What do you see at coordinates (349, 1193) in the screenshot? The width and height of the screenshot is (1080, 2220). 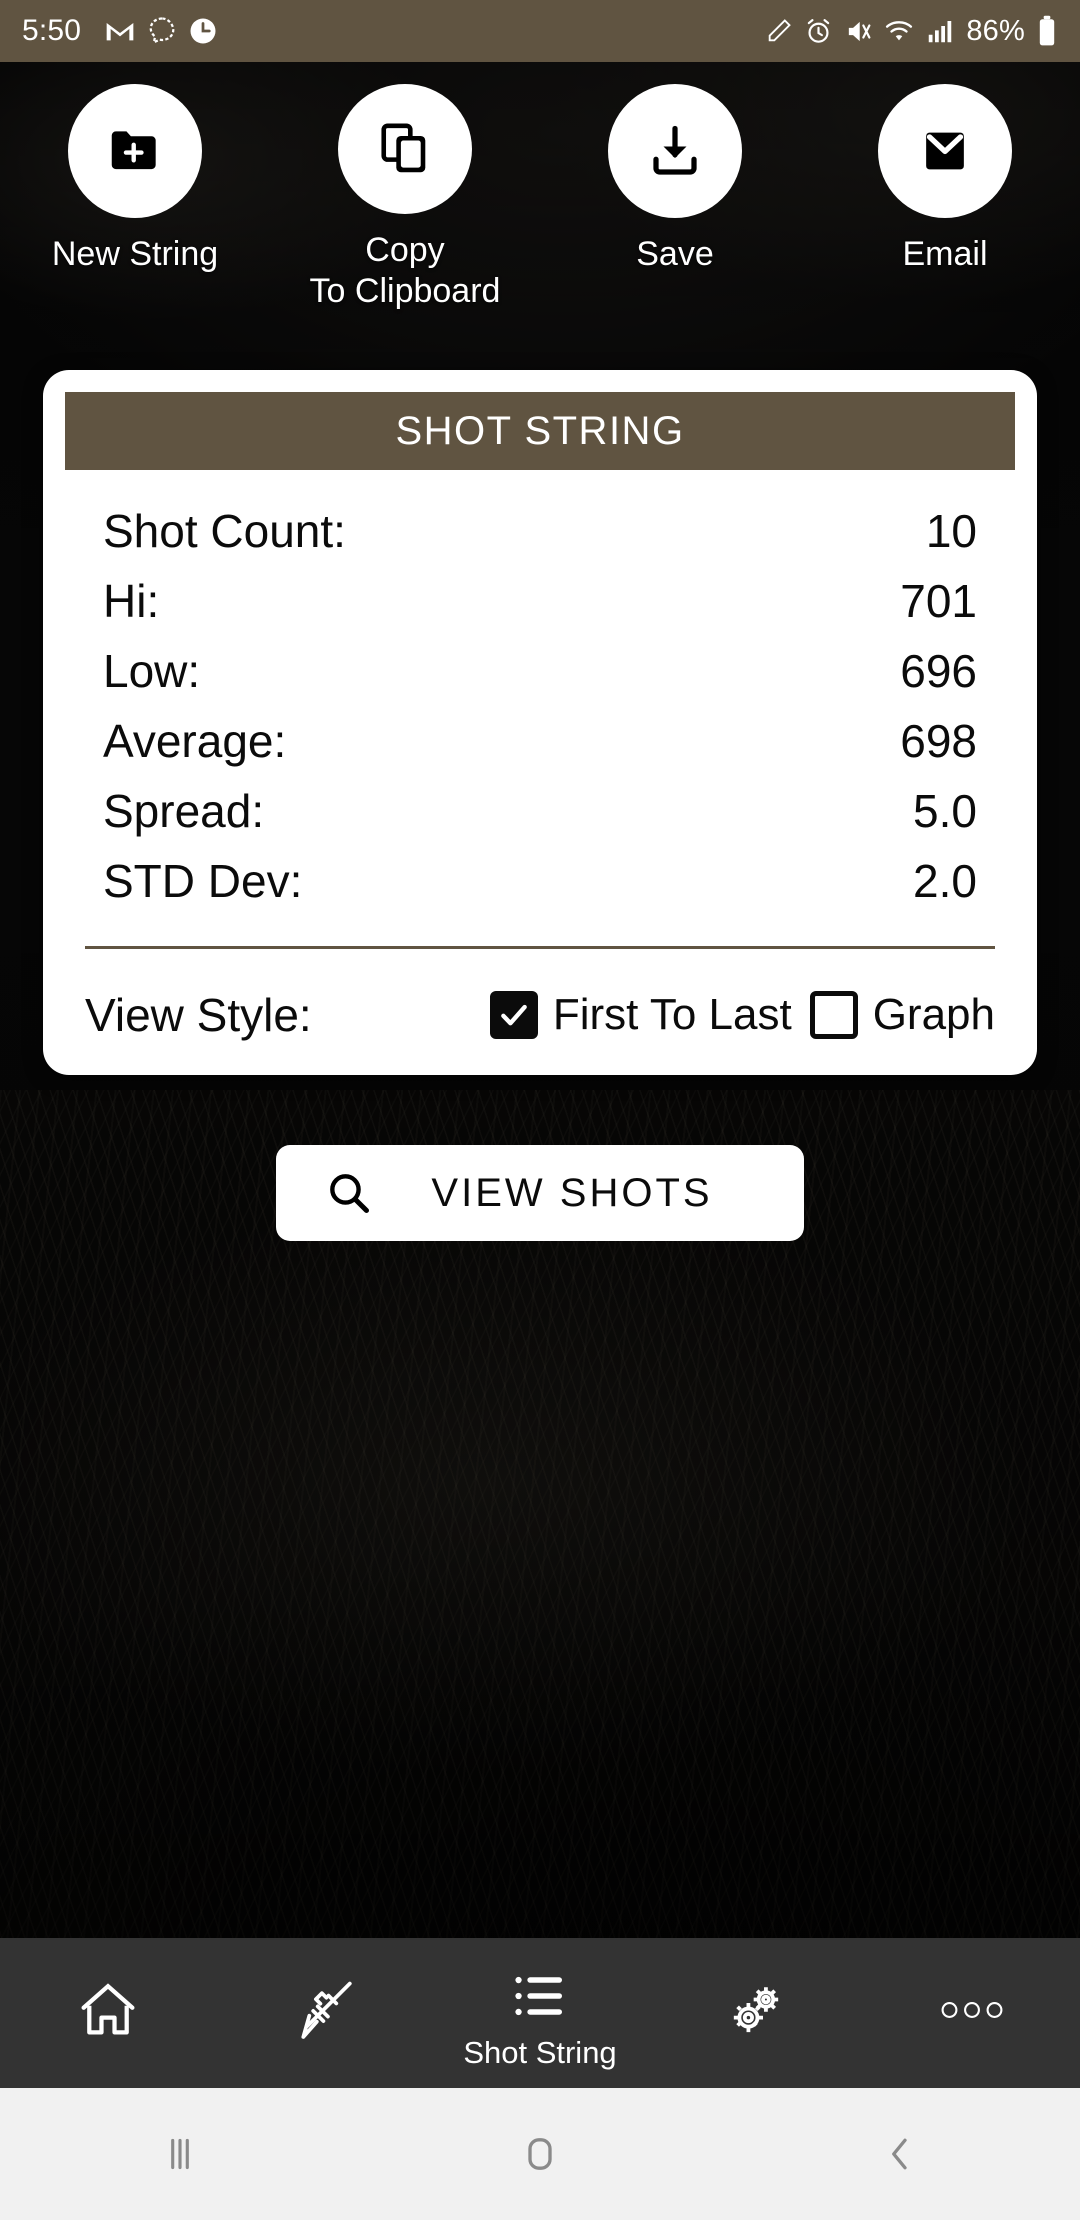 I see `search-icon` at bounding box center [349, 1193].